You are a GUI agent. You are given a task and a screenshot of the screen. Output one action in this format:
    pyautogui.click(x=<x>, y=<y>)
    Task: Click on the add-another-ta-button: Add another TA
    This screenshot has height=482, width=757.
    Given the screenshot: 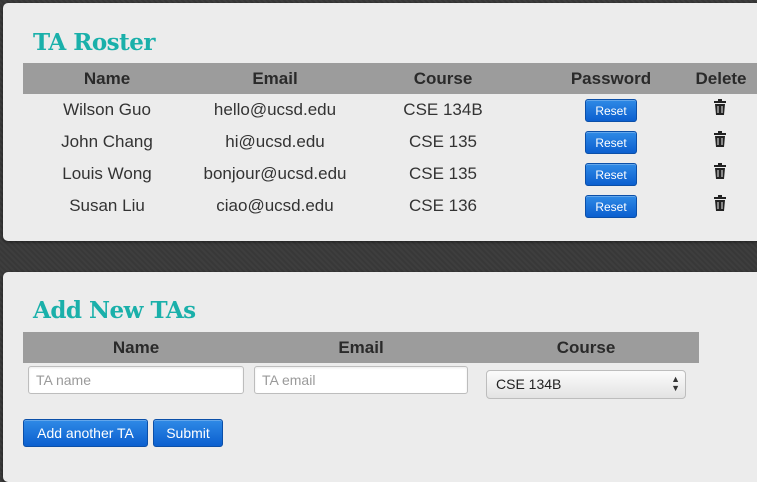 What is the action you would take?
    pyautogui.click(x=85, y=433)
    